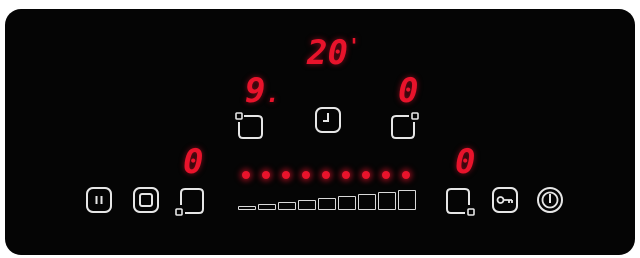  I want to click on key-lock-button, so click(505, 200).